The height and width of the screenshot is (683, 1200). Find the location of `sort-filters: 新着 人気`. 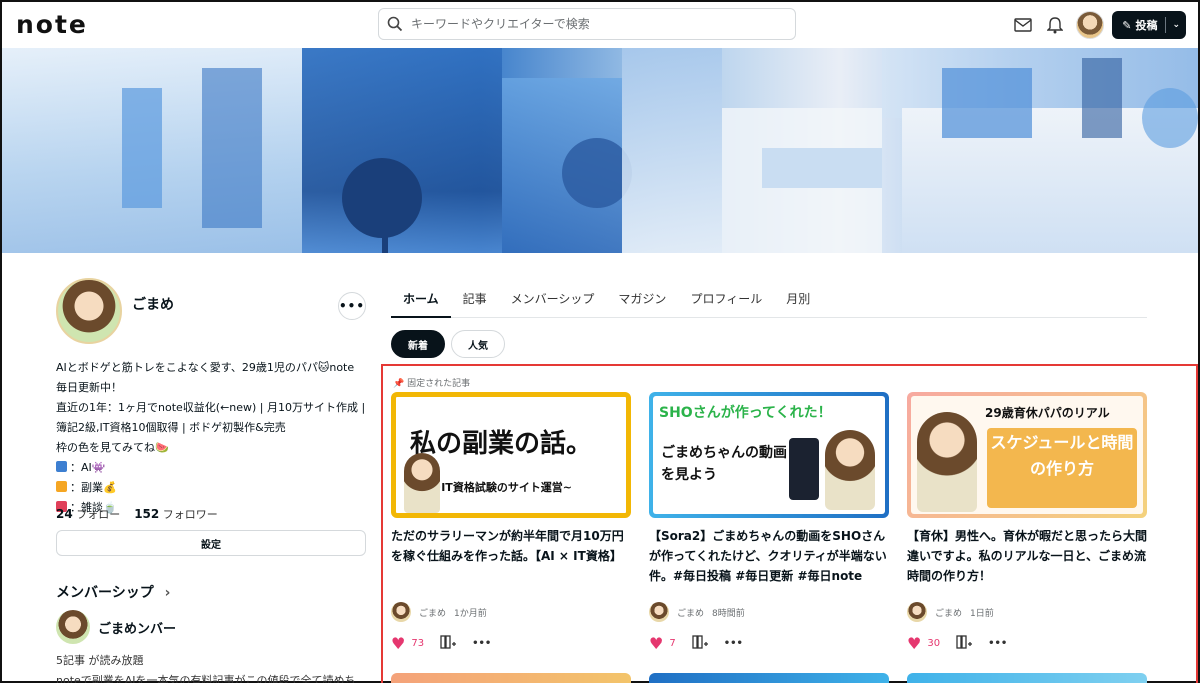

sort-filters: 新着 人気 is located at coordinates (451, 344).